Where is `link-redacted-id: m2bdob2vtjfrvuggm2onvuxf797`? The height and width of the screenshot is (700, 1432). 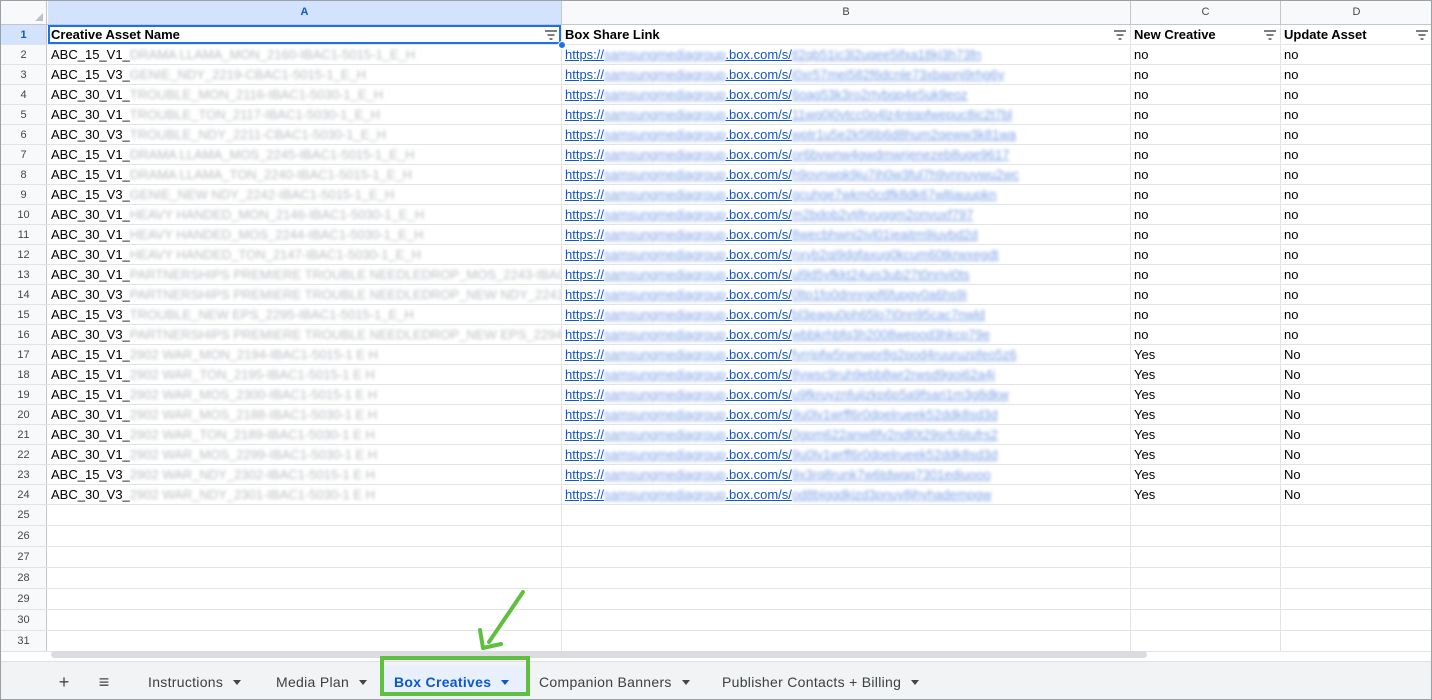
link-redacted-id: m2bdob2vtjfrvuggm2onvuxf797 is located at coordinates (882, 214).